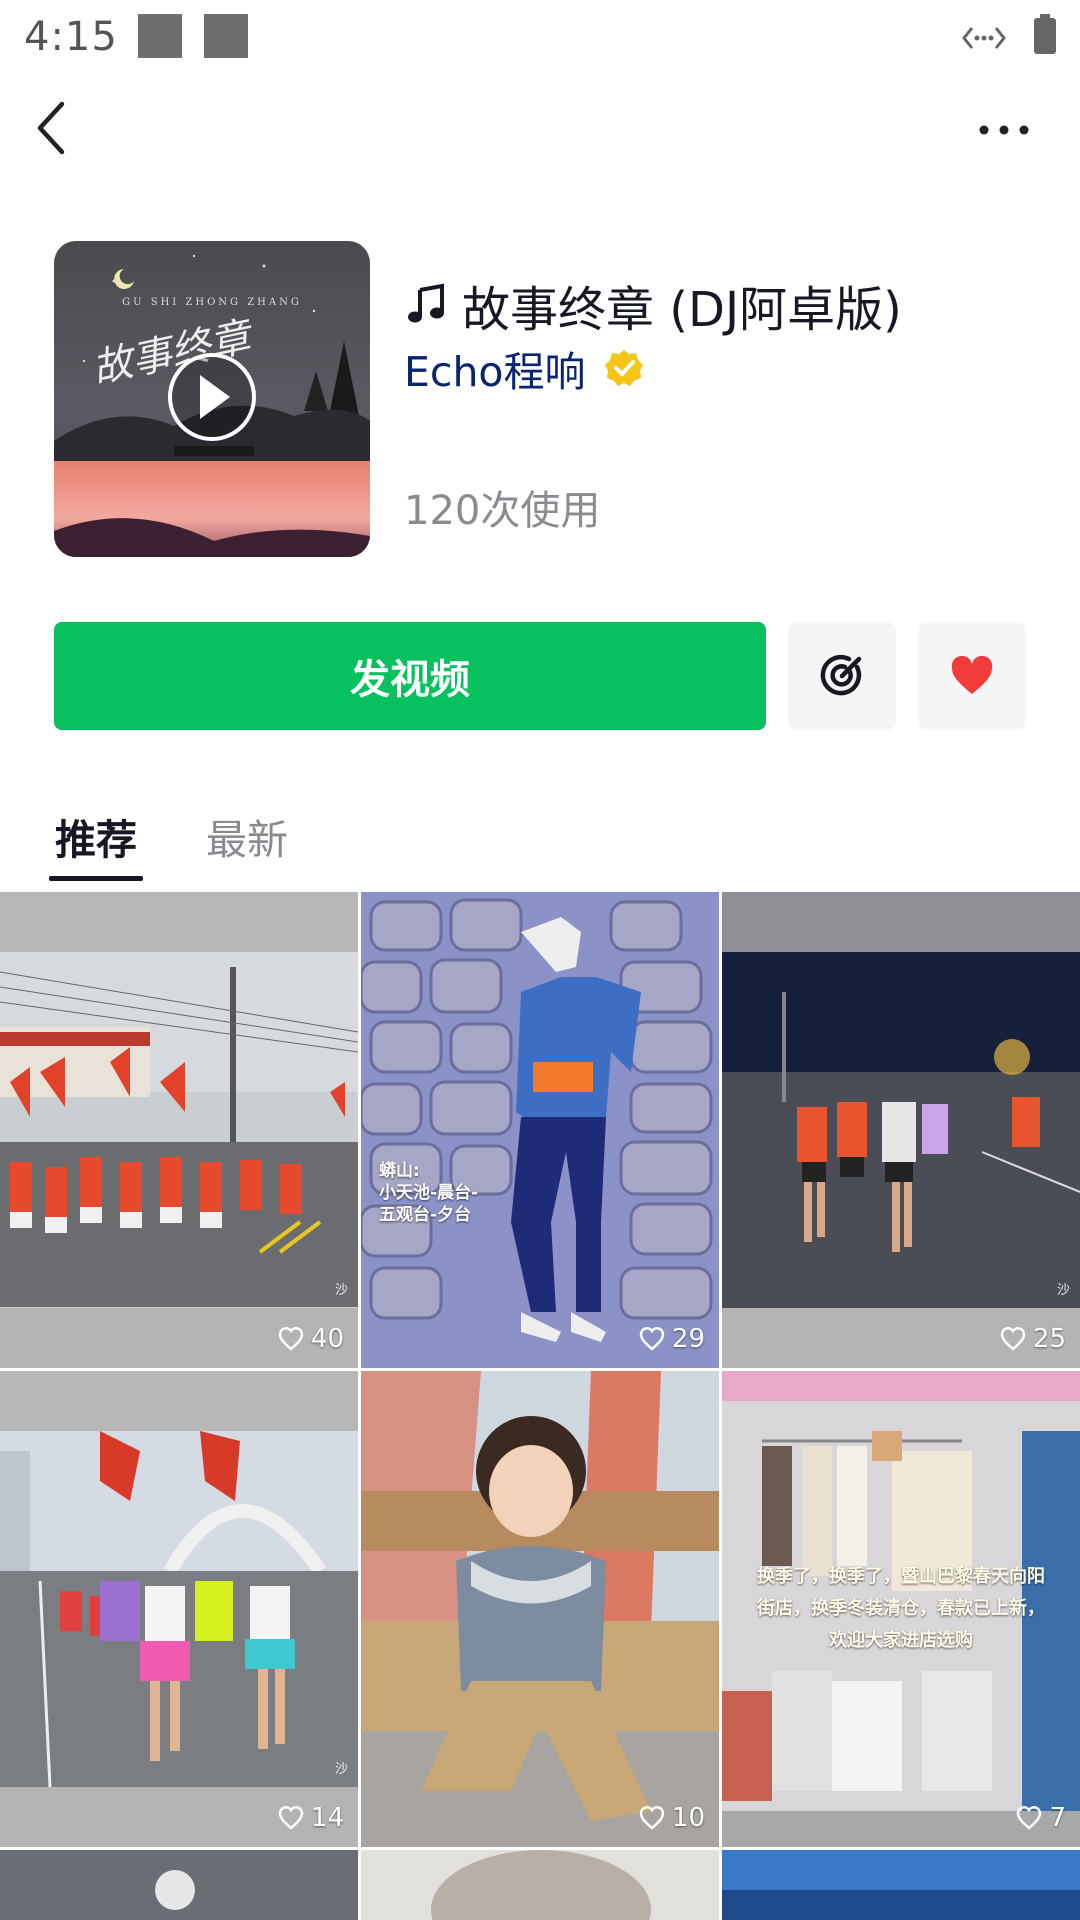 This screenshot has height=1920, width=1080. What do you see at coordinates (96, 836) in the screenshot?
I see `tab-recommended: 推荐` at bounding box center [96, 836].